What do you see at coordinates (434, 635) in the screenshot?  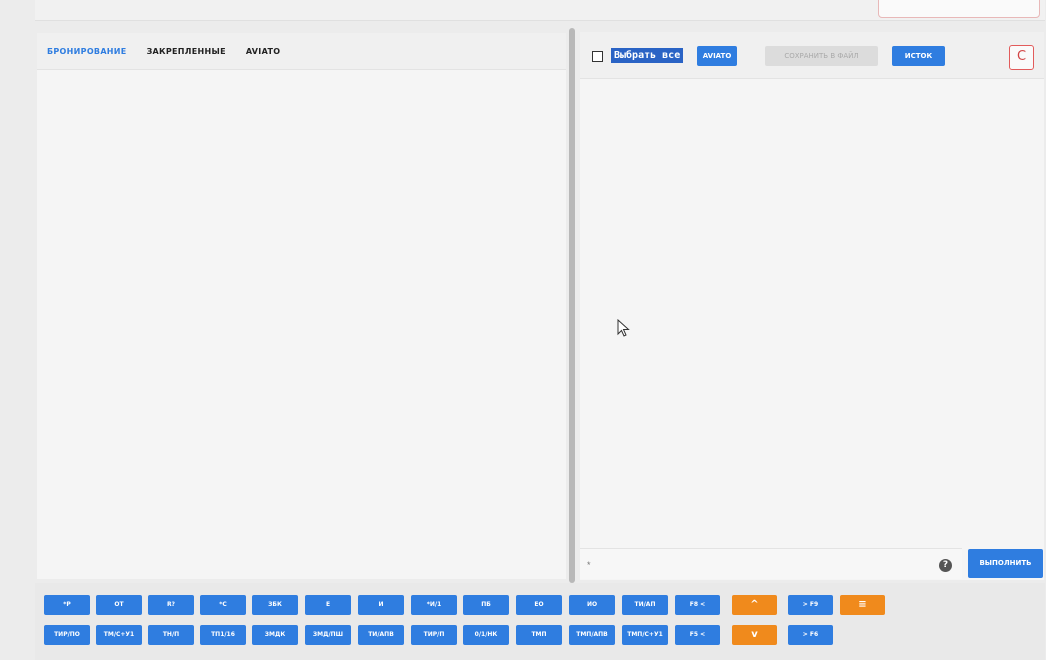 I see `key-tir-p: ТИР/П` at bounding box center [434, 635].